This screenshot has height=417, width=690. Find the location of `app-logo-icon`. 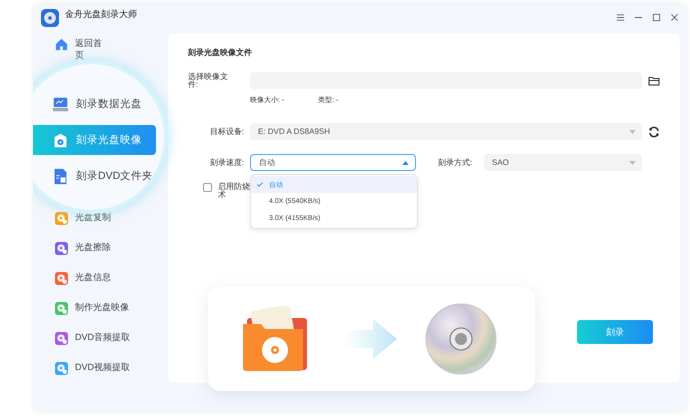

app-logo-icon is located at coordinates (50, 18).